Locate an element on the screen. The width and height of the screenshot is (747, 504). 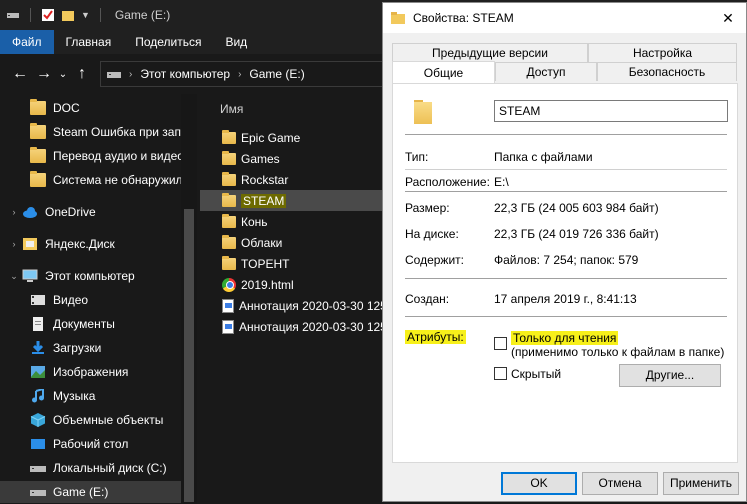
size-on-disk-label: На диске: is located at coordinates (432, 234).